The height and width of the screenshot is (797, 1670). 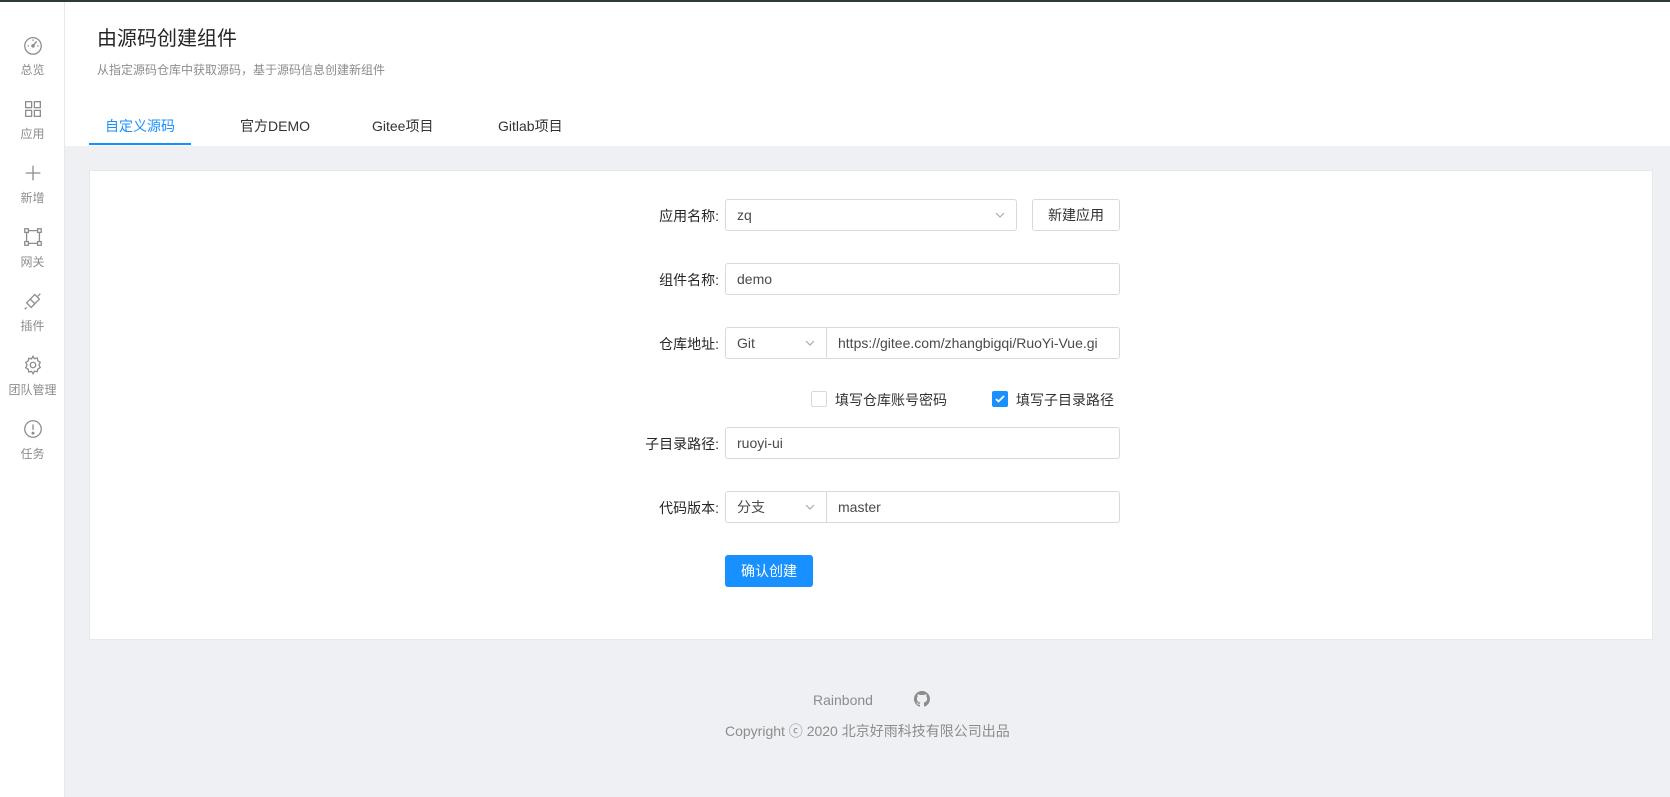 What do you see at coordinates (689, 344) in the screenshot?
I see `repo-label: 仓库地址:` at bounding box center [689, 344].